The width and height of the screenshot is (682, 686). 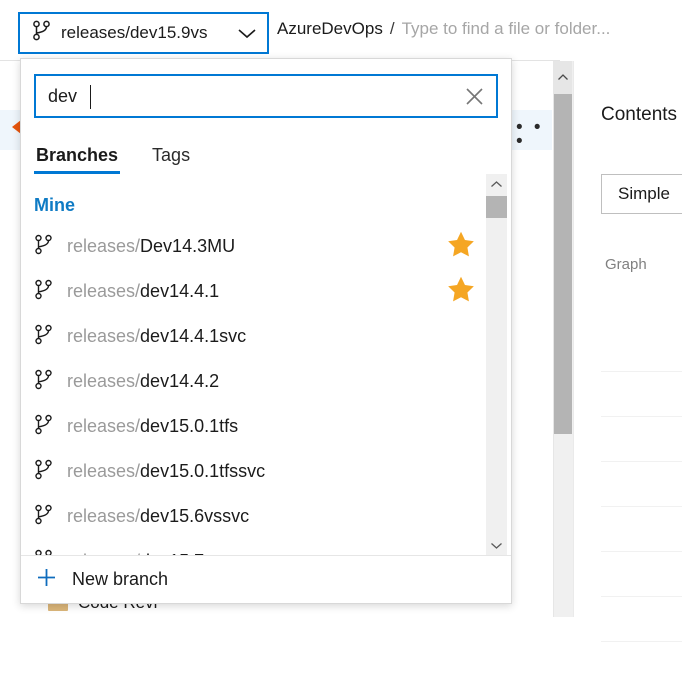 I want to click on branch-list-item: releases/Dev14.3MU, so click(x=266, y=246).